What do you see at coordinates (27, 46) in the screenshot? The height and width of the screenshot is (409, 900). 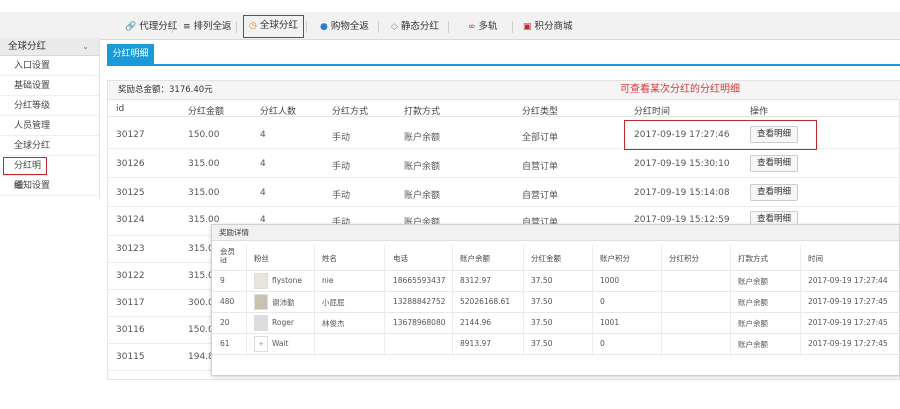 I see `sidebar-header-label: 全球分红` at bounding box center [27, 46].